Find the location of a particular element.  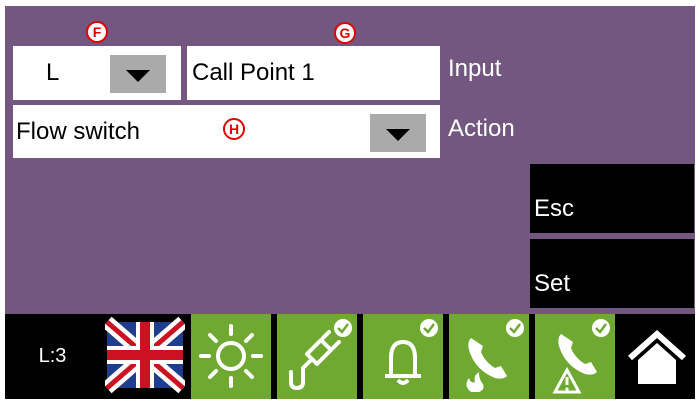

language-button is located at coordinates (145, 356).